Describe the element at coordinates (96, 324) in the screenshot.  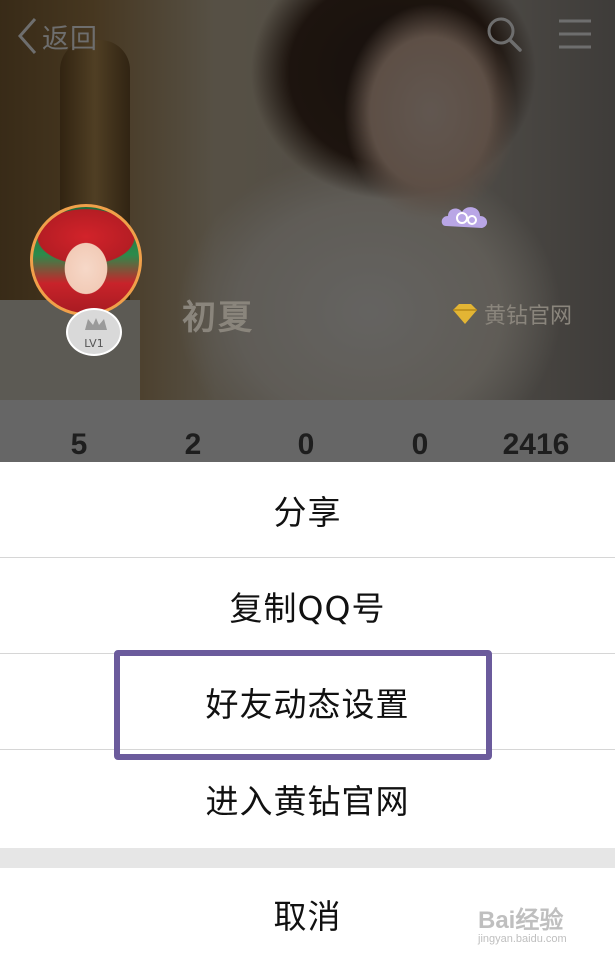
I see `crown-icon` at that location.